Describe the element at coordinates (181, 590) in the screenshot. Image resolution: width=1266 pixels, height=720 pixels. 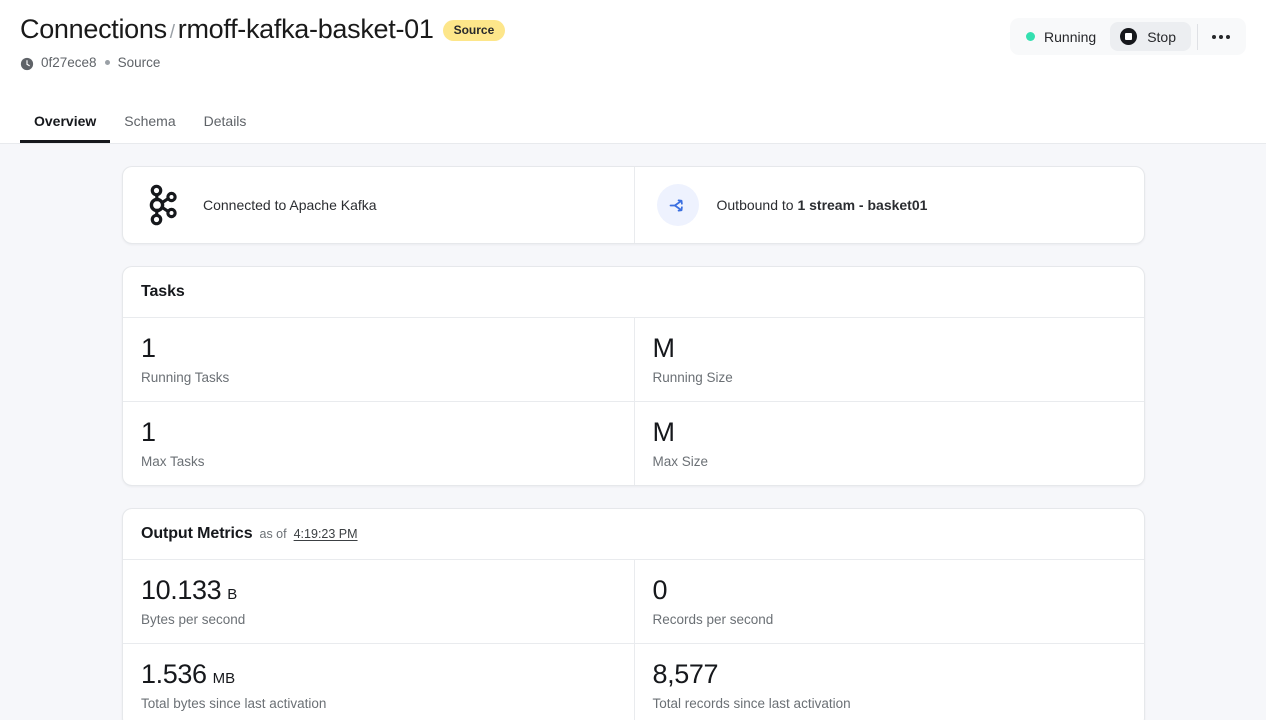
I see `metric-number: 10.133` at that location.